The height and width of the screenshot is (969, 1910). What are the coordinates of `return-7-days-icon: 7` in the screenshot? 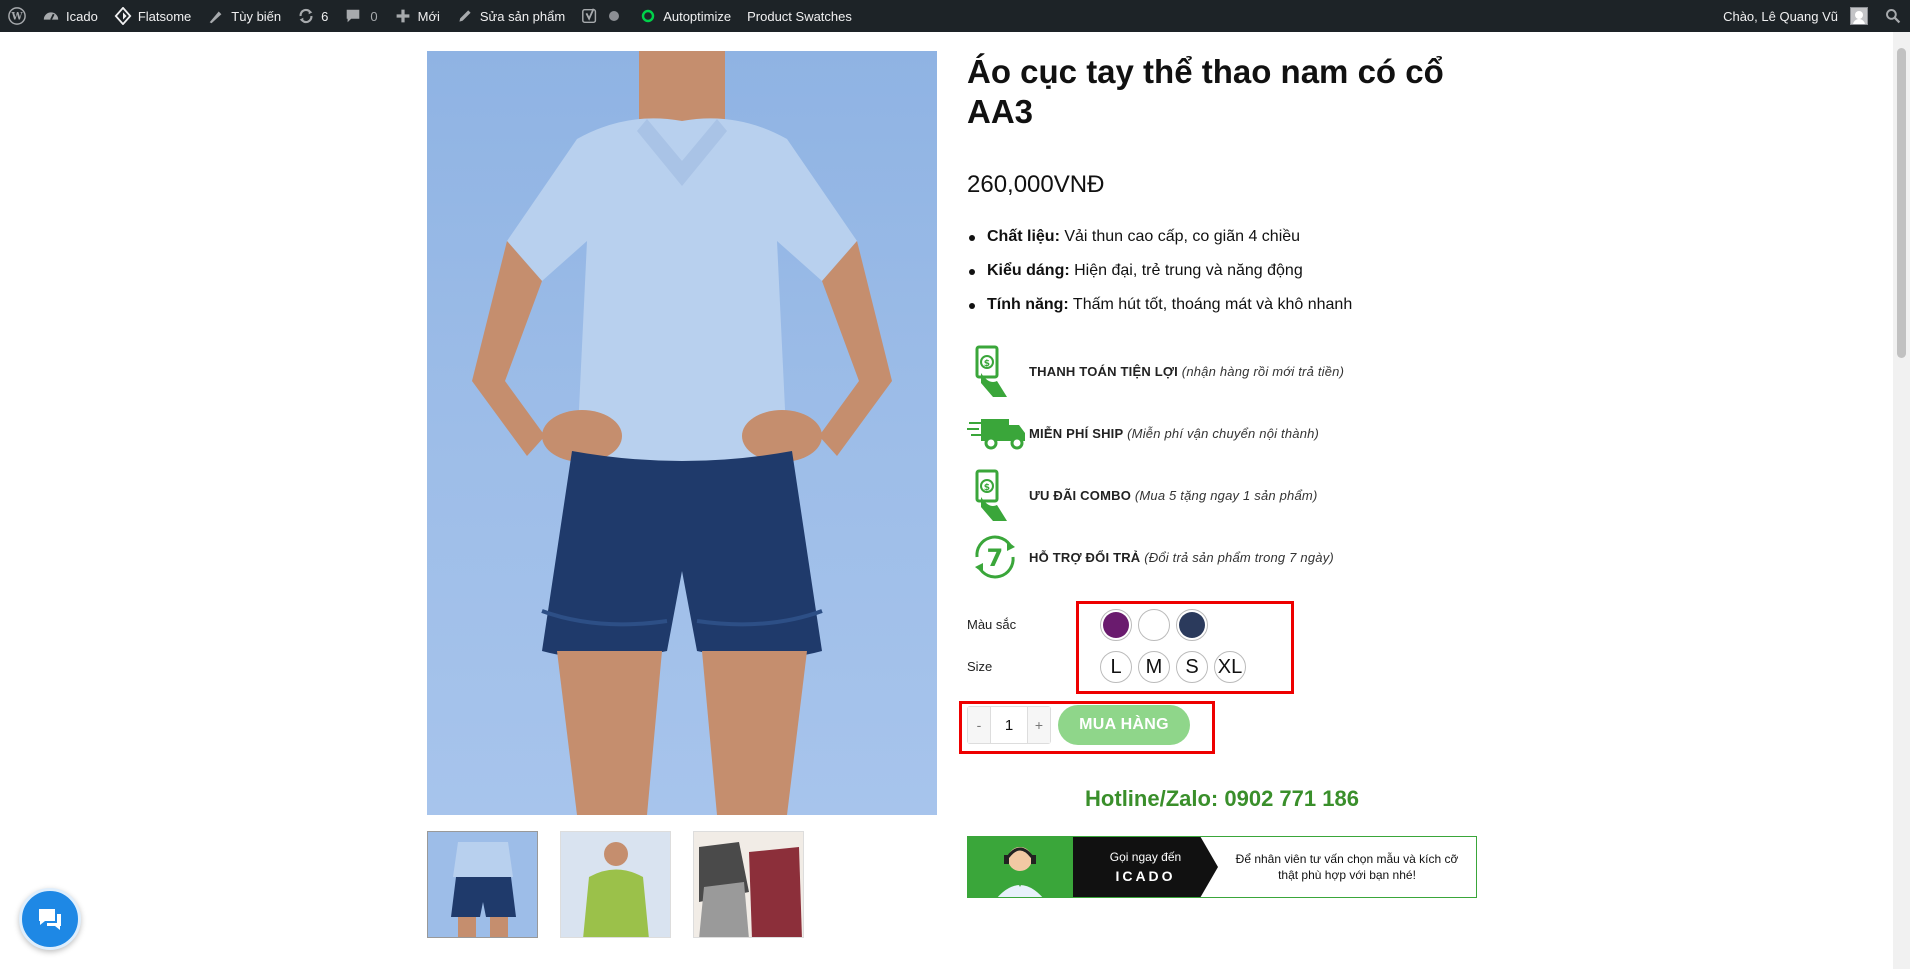 It's located at (998, 557).